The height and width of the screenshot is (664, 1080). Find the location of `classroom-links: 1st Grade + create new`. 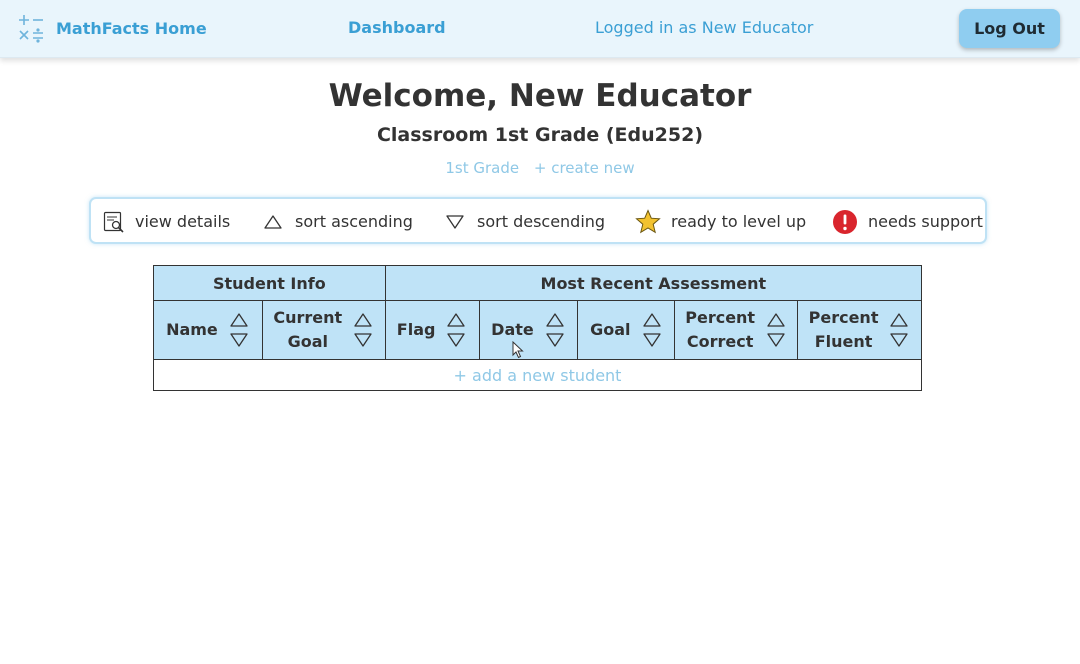

classroom-links: 1st Grade + create new is located at coordinates (540, 168).